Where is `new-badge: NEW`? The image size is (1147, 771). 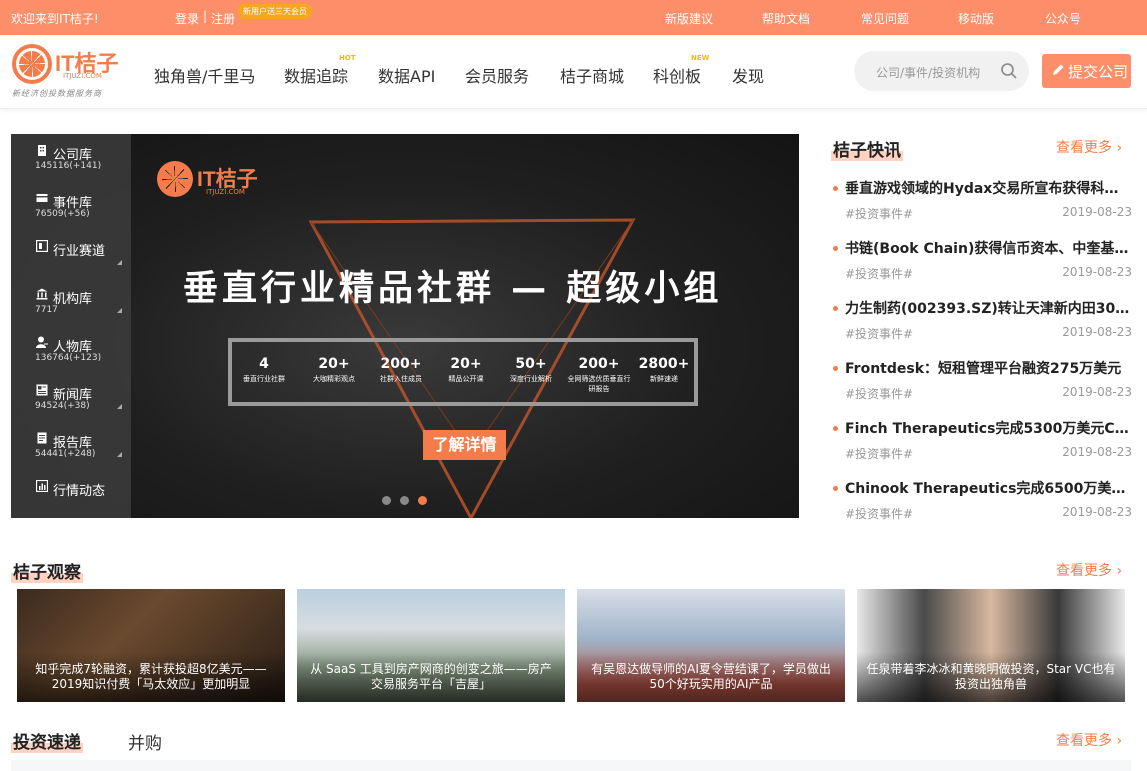
new-badge: NEW is located at coordinates (700, 58).